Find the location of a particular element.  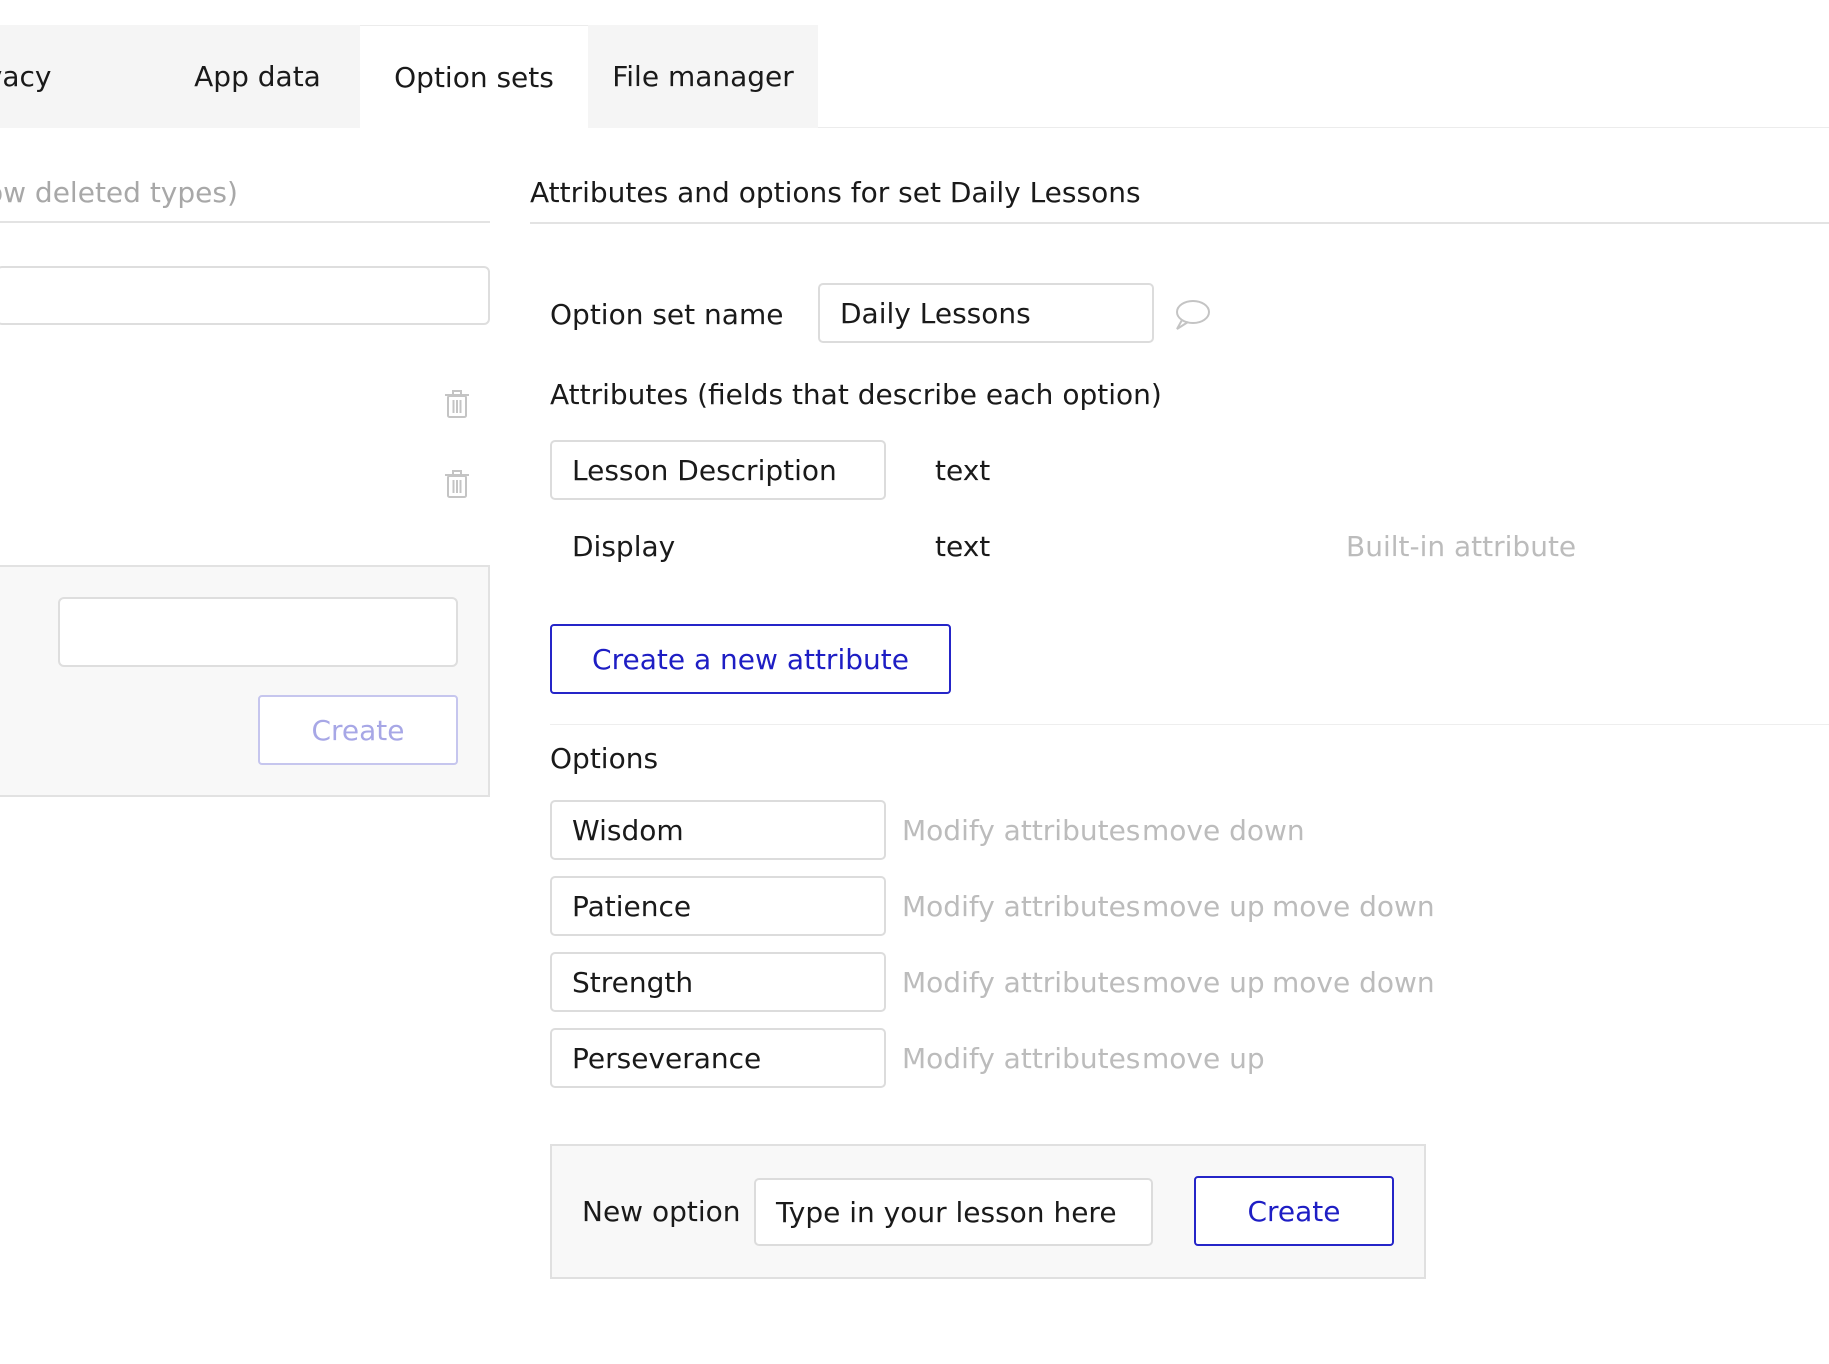

attribute-name-text: Lesson Description is located at coordinates (704, 470).